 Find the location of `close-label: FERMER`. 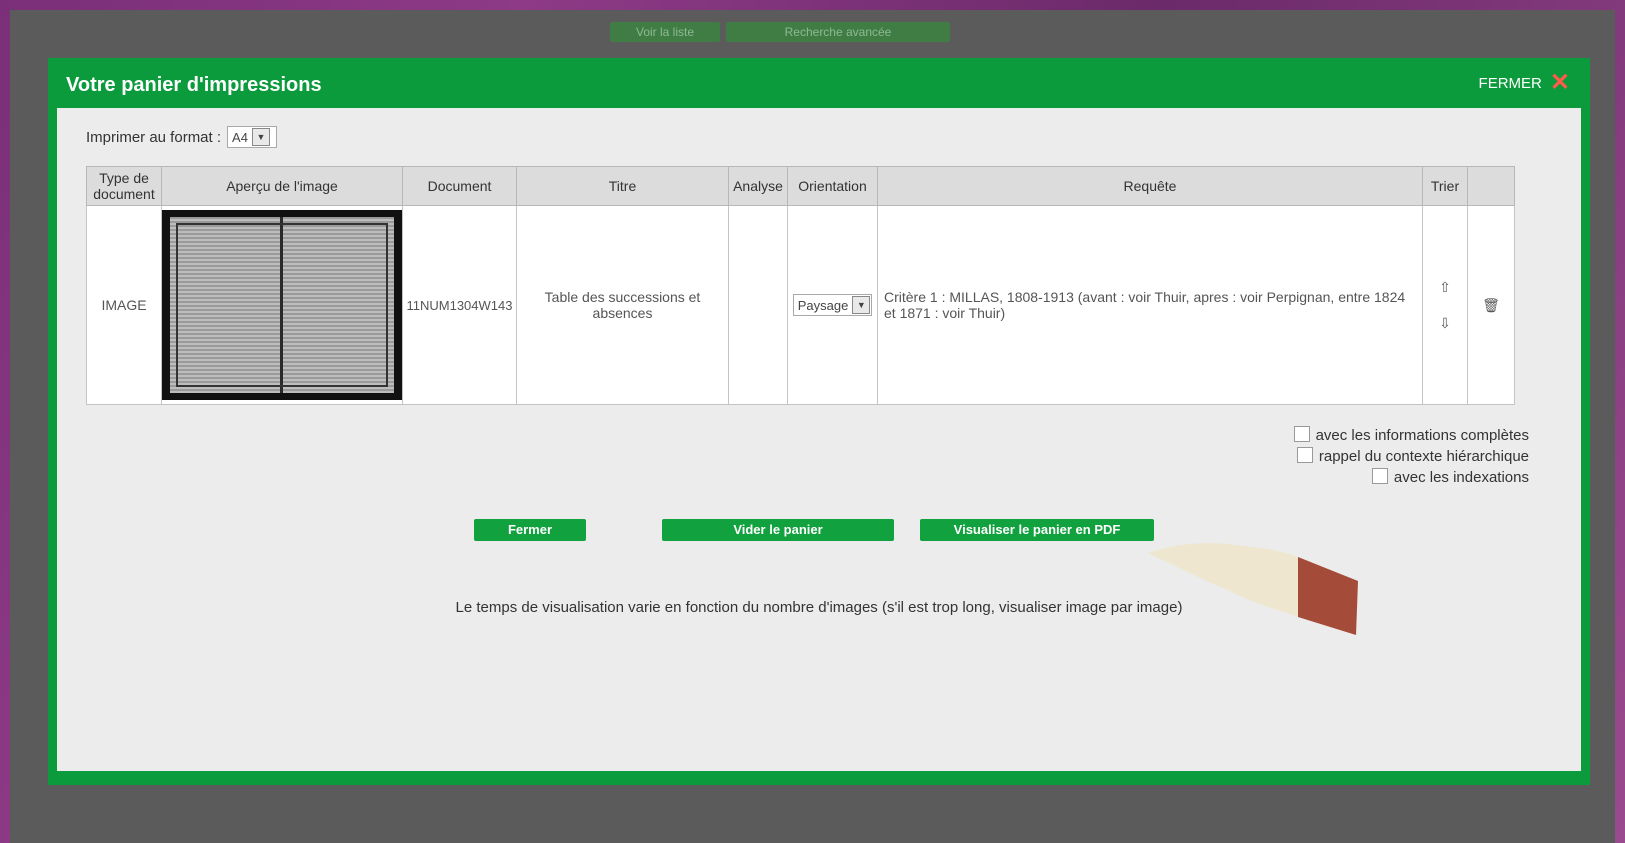

close-label: FERMER is located at coordinates (1510, 83).